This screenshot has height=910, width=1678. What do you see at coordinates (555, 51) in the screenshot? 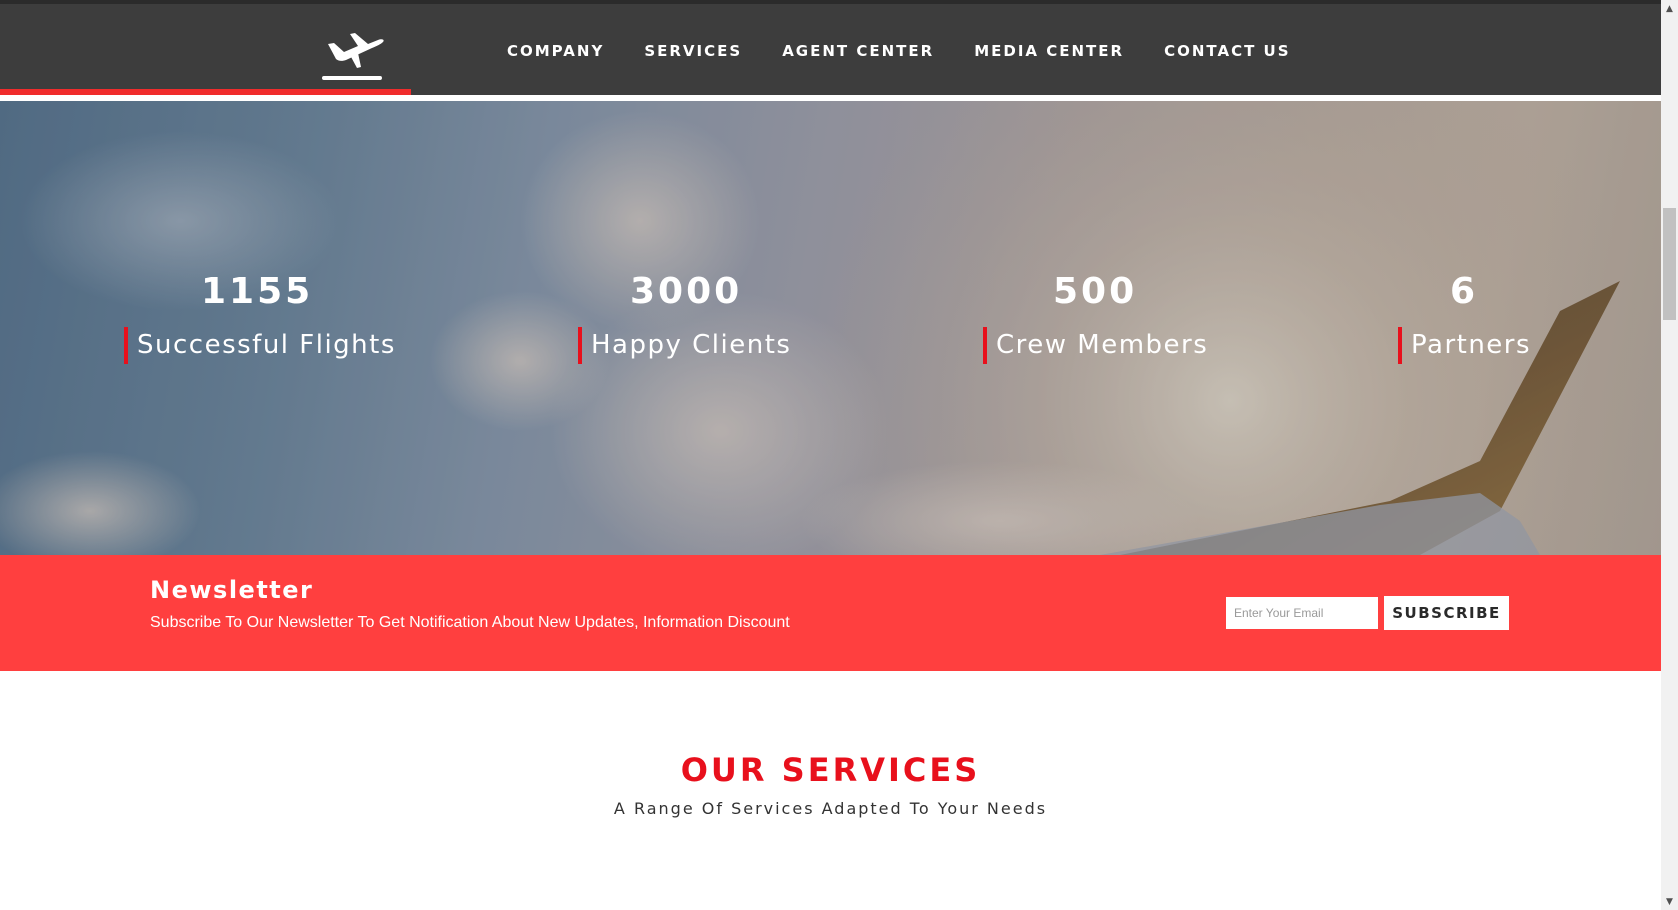
I see `nav-company: COMPANY` at bounding box center [555, 51].